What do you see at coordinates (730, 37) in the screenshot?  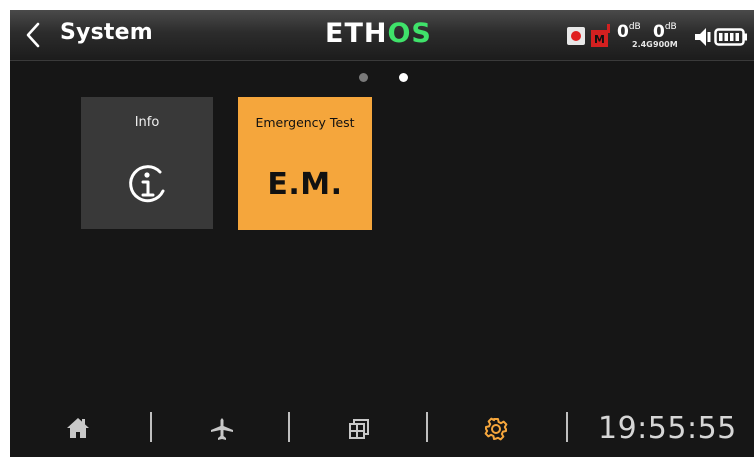 I see `battery-icon` at bounding box center [730, 37].